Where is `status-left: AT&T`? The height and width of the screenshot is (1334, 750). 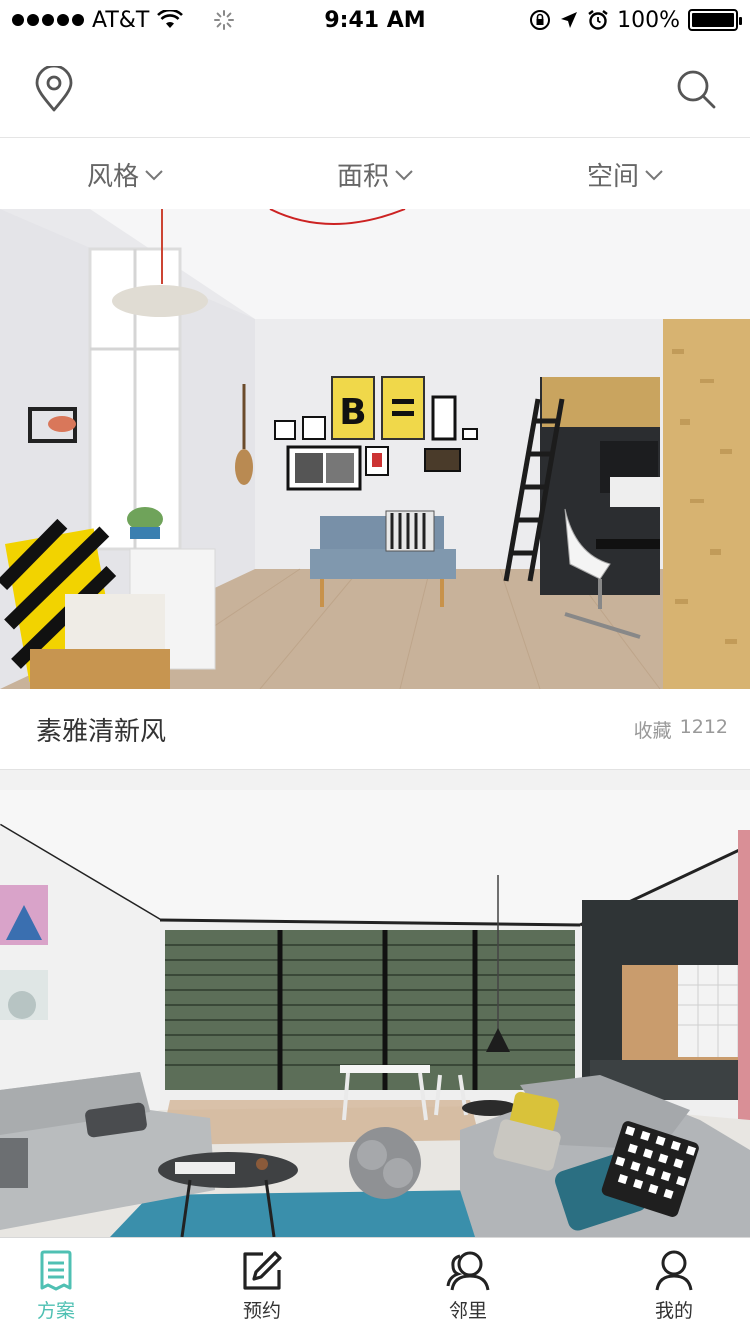
status-left: AT&T is located at coordinates (123, 20).